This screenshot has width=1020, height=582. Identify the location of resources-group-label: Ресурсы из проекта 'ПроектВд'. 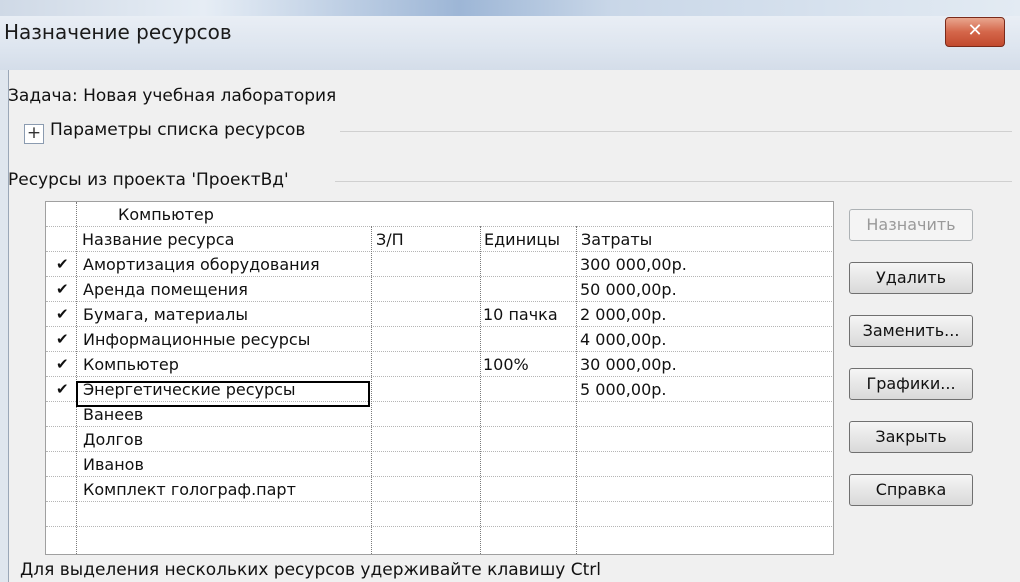
(148, 180).